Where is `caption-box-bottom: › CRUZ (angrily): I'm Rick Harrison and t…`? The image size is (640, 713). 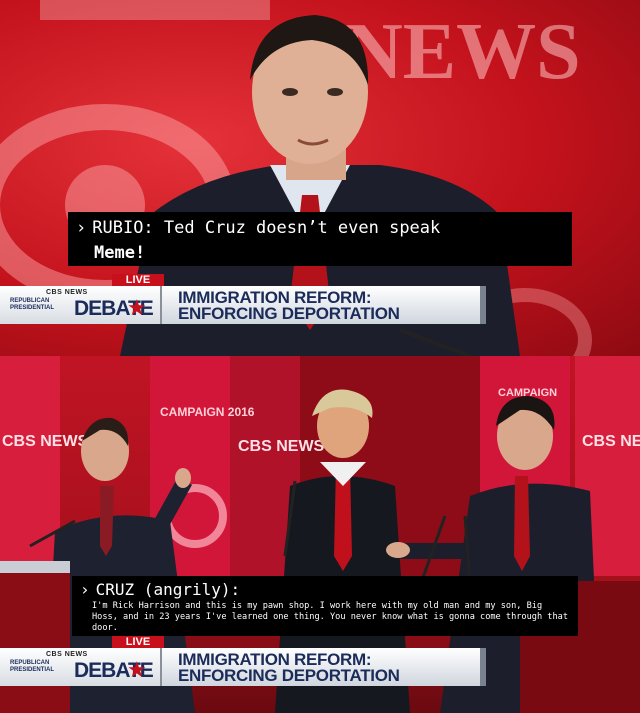
caption-box-bottom: › CRUZ (angrily): I'm Rick Harrison and t… is located at coordinates (325, 606).